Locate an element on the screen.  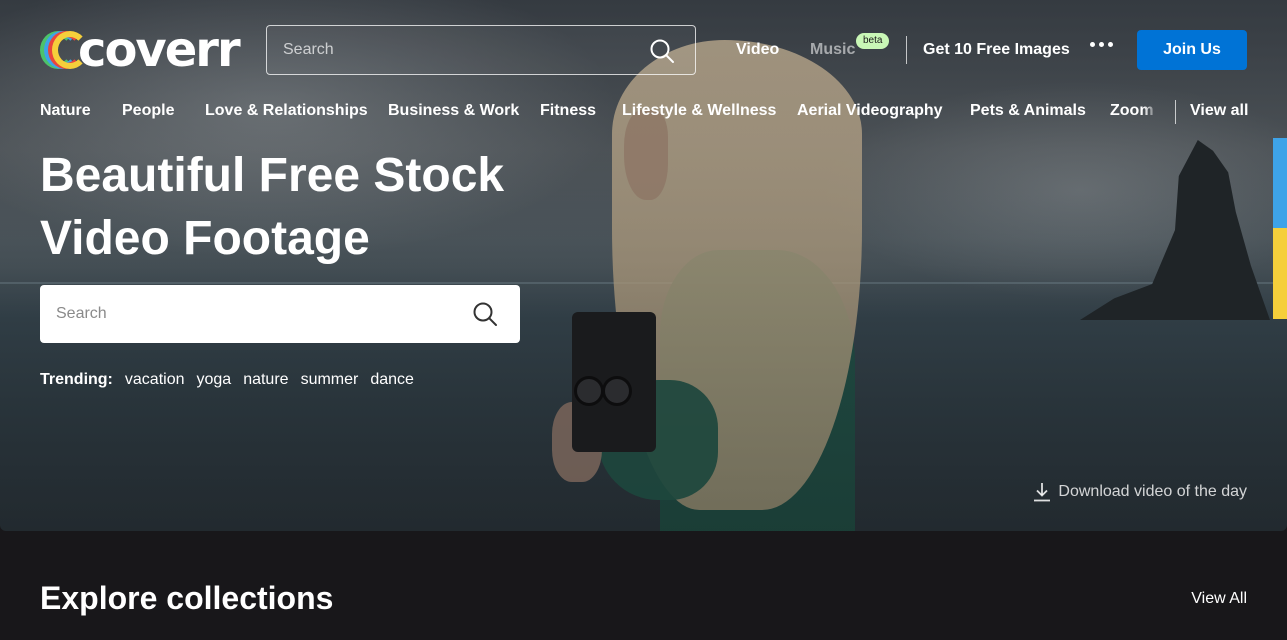
header-search-box is located at coordinates (481, 50).